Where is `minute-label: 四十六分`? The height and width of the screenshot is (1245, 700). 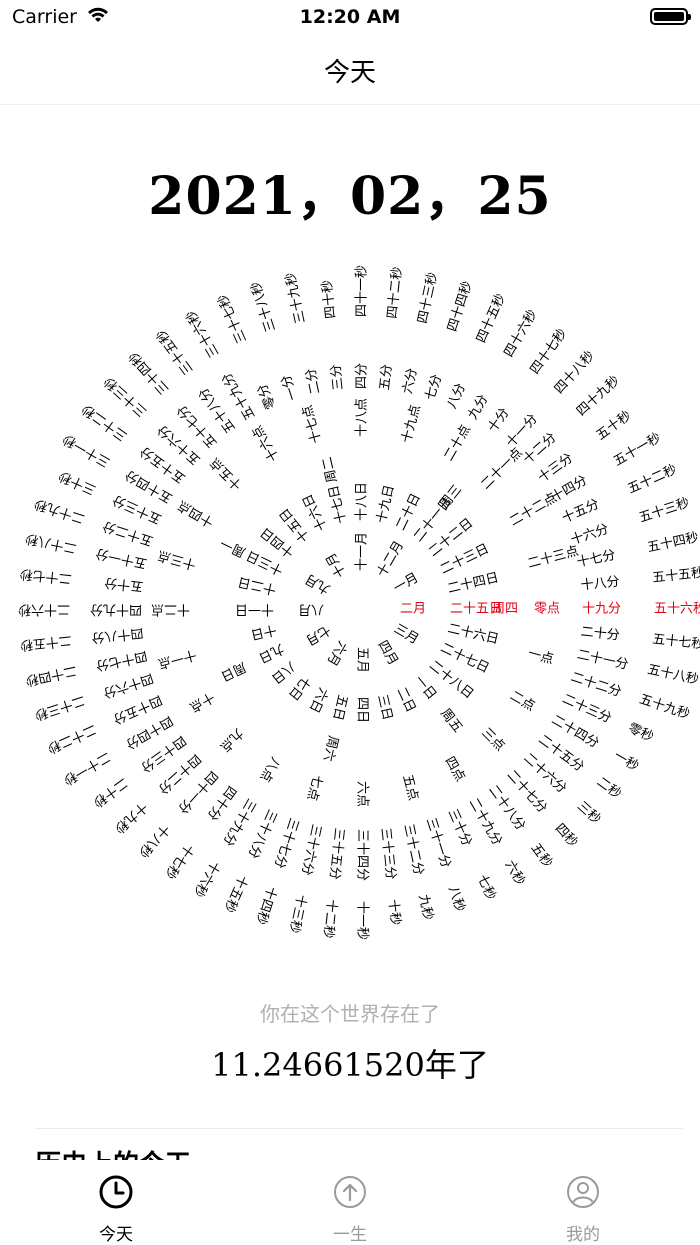 minute-label: 四十六分 is located at coordinates (128, 685).